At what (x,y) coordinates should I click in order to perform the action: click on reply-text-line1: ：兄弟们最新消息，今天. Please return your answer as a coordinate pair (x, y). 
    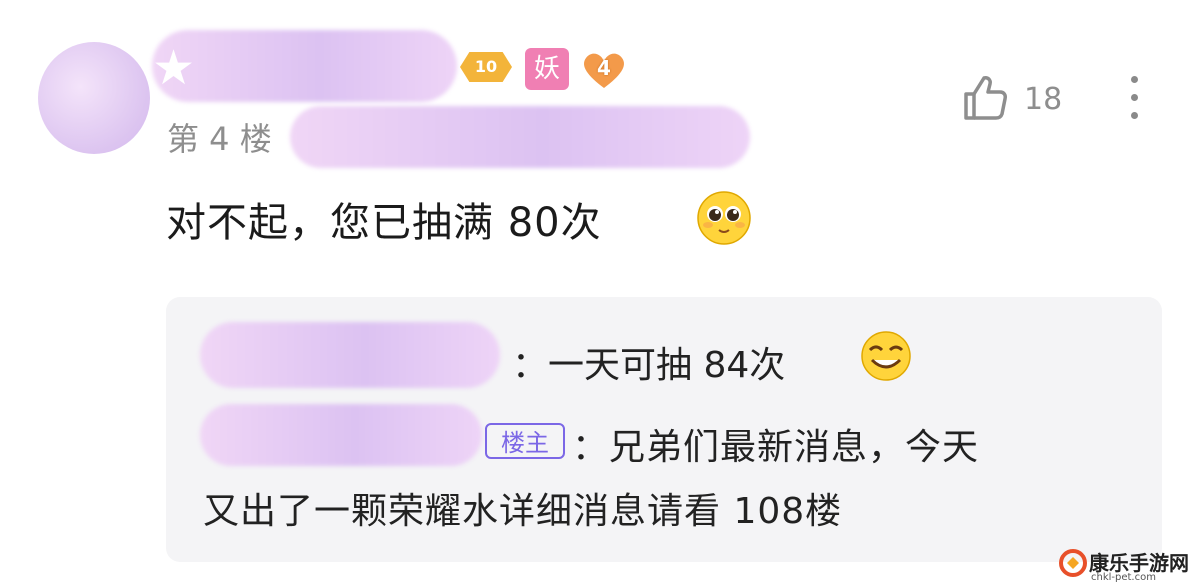
    Looking at the image, I should click on (776, 447).